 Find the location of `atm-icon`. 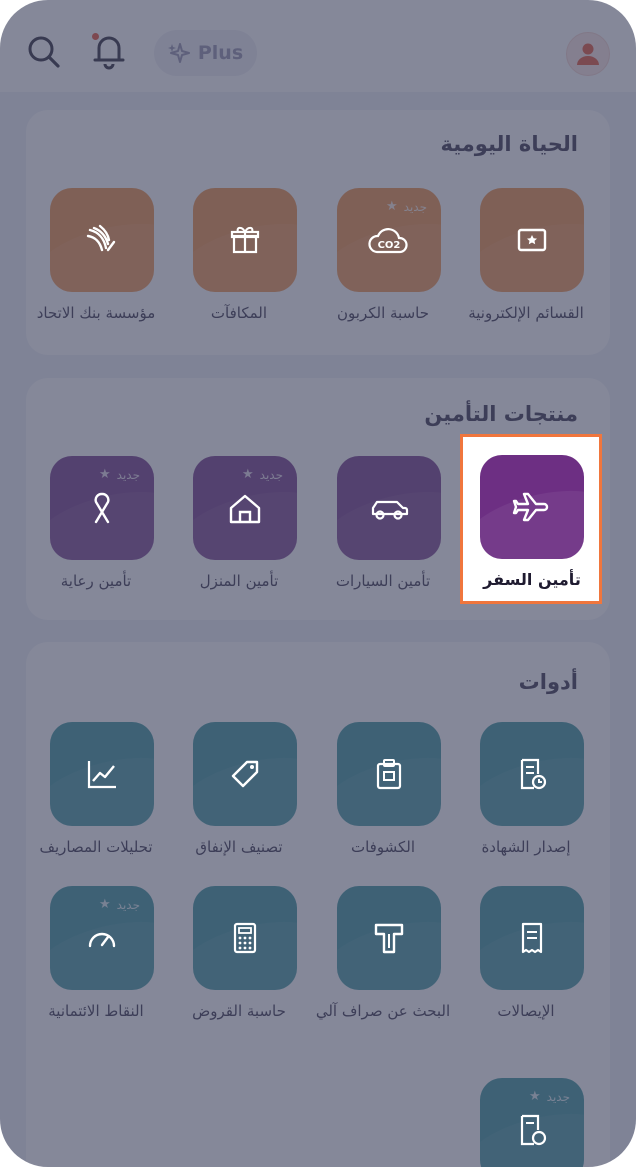

atm-icon is located at coordinates (389, 938).